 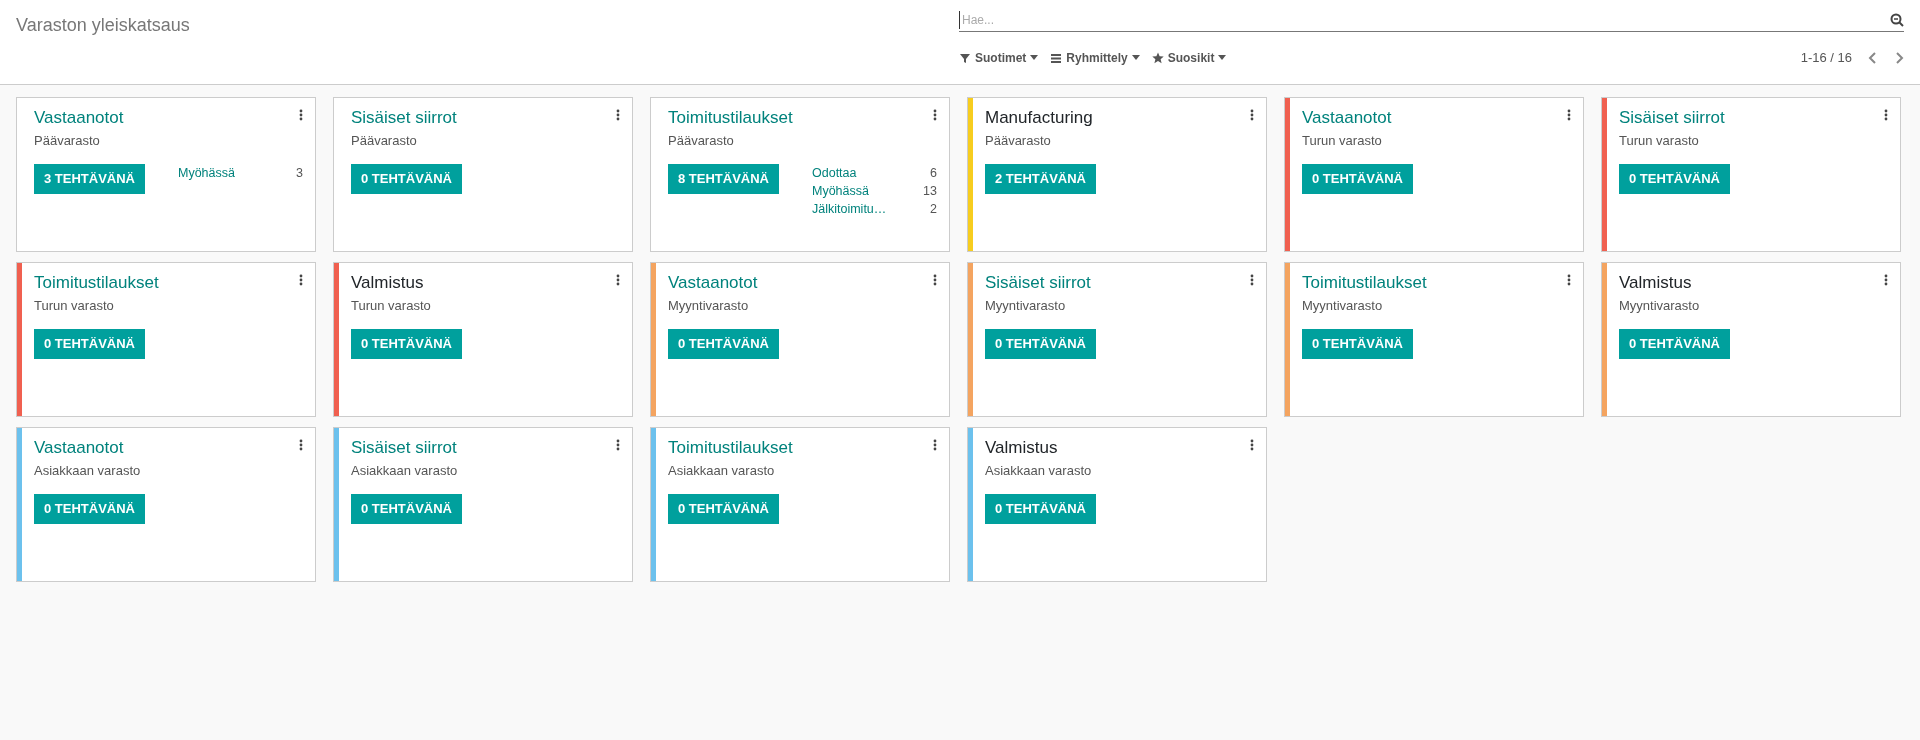 What do you see at coordinates (999, 57) in the screenshot?
I see `filter-menu-button: Suotimet` at bounding box center [999, 57].